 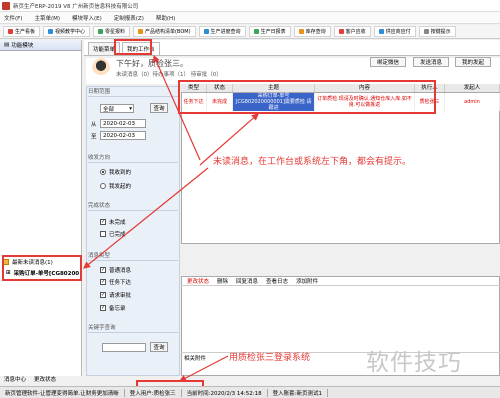 I want to click on radio-received: 我收到的, so click(x=115, y=172).